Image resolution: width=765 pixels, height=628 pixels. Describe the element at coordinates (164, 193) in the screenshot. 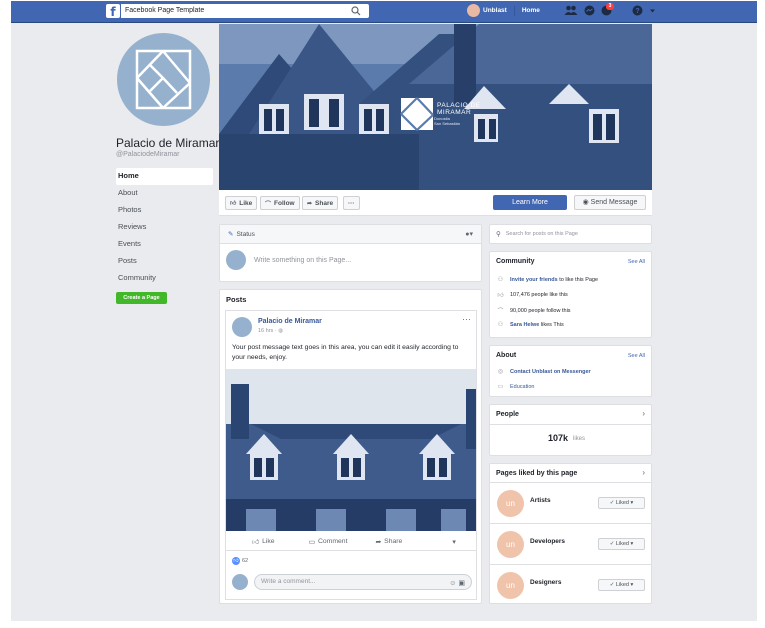

I see `sidebar-item-about: About` at that location.